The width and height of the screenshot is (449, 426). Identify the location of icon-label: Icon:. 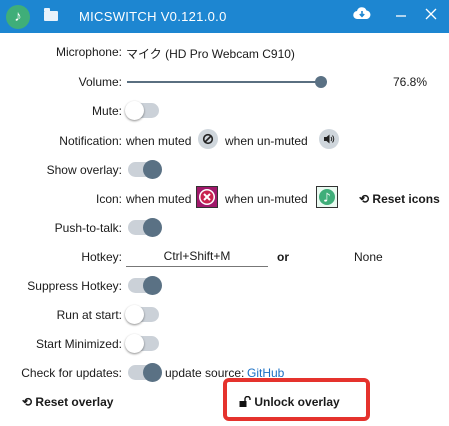
(108, 199).